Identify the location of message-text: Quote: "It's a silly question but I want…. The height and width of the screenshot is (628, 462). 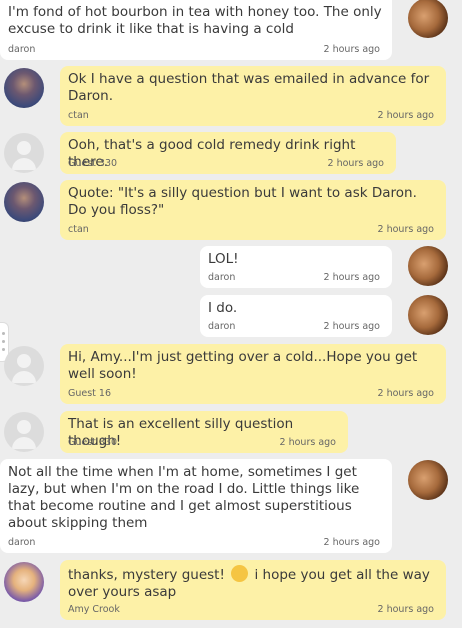
(242, 201).